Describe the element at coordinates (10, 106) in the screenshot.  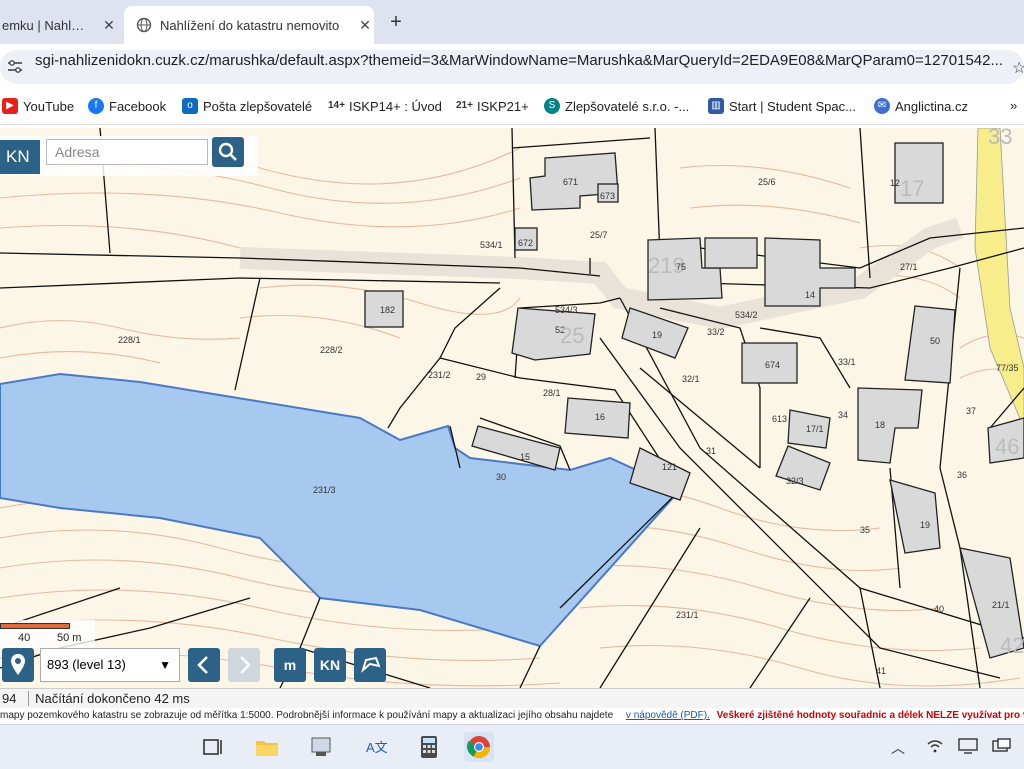
I see `youtube-icon: ▶` at that location.